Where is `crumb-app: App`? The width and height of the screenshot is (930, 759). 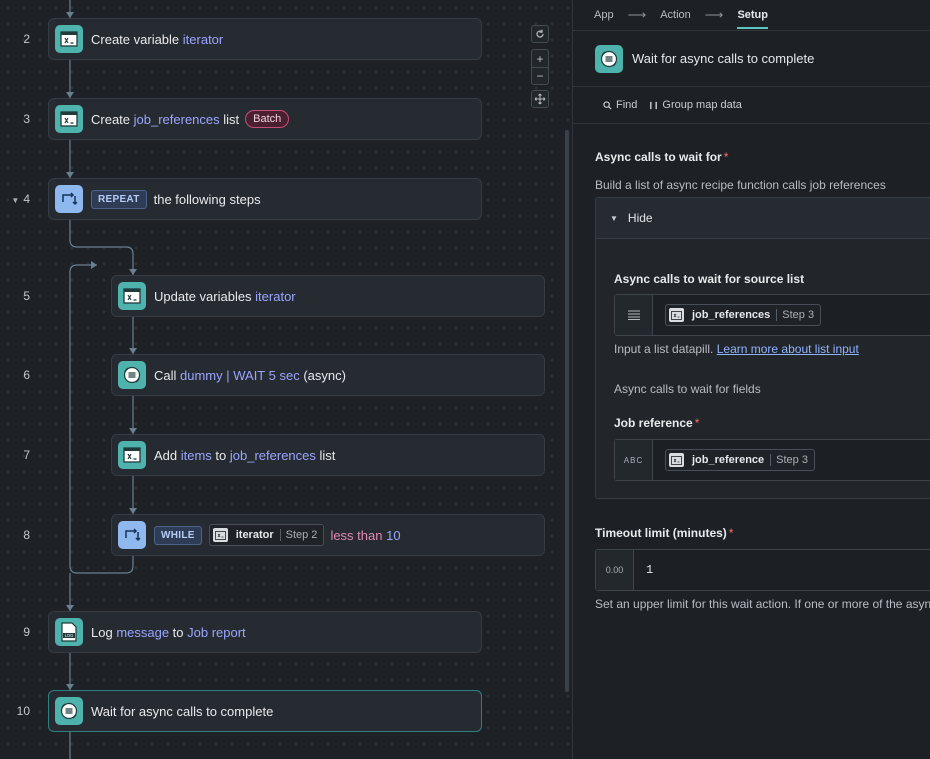
crumb-app: App is located at coordinates (604, 15).